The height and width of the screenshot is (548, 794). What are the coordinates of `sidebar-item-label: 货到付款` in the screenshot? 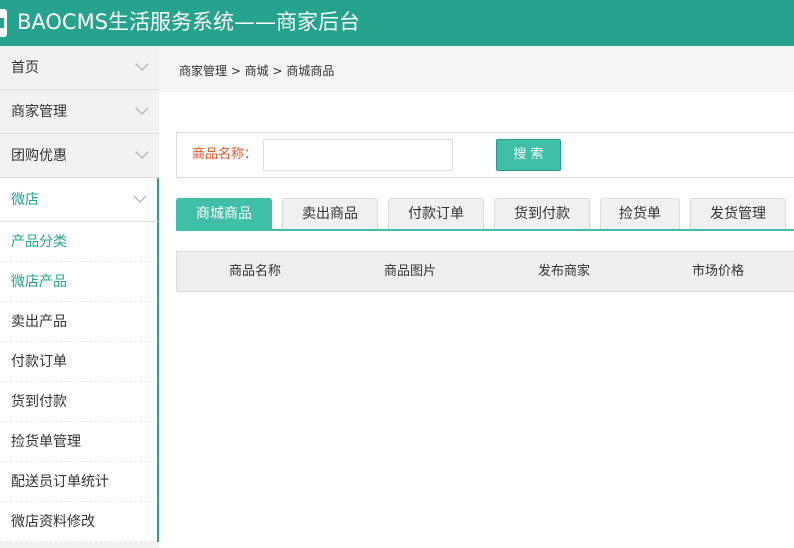 It's located at (39, 402).